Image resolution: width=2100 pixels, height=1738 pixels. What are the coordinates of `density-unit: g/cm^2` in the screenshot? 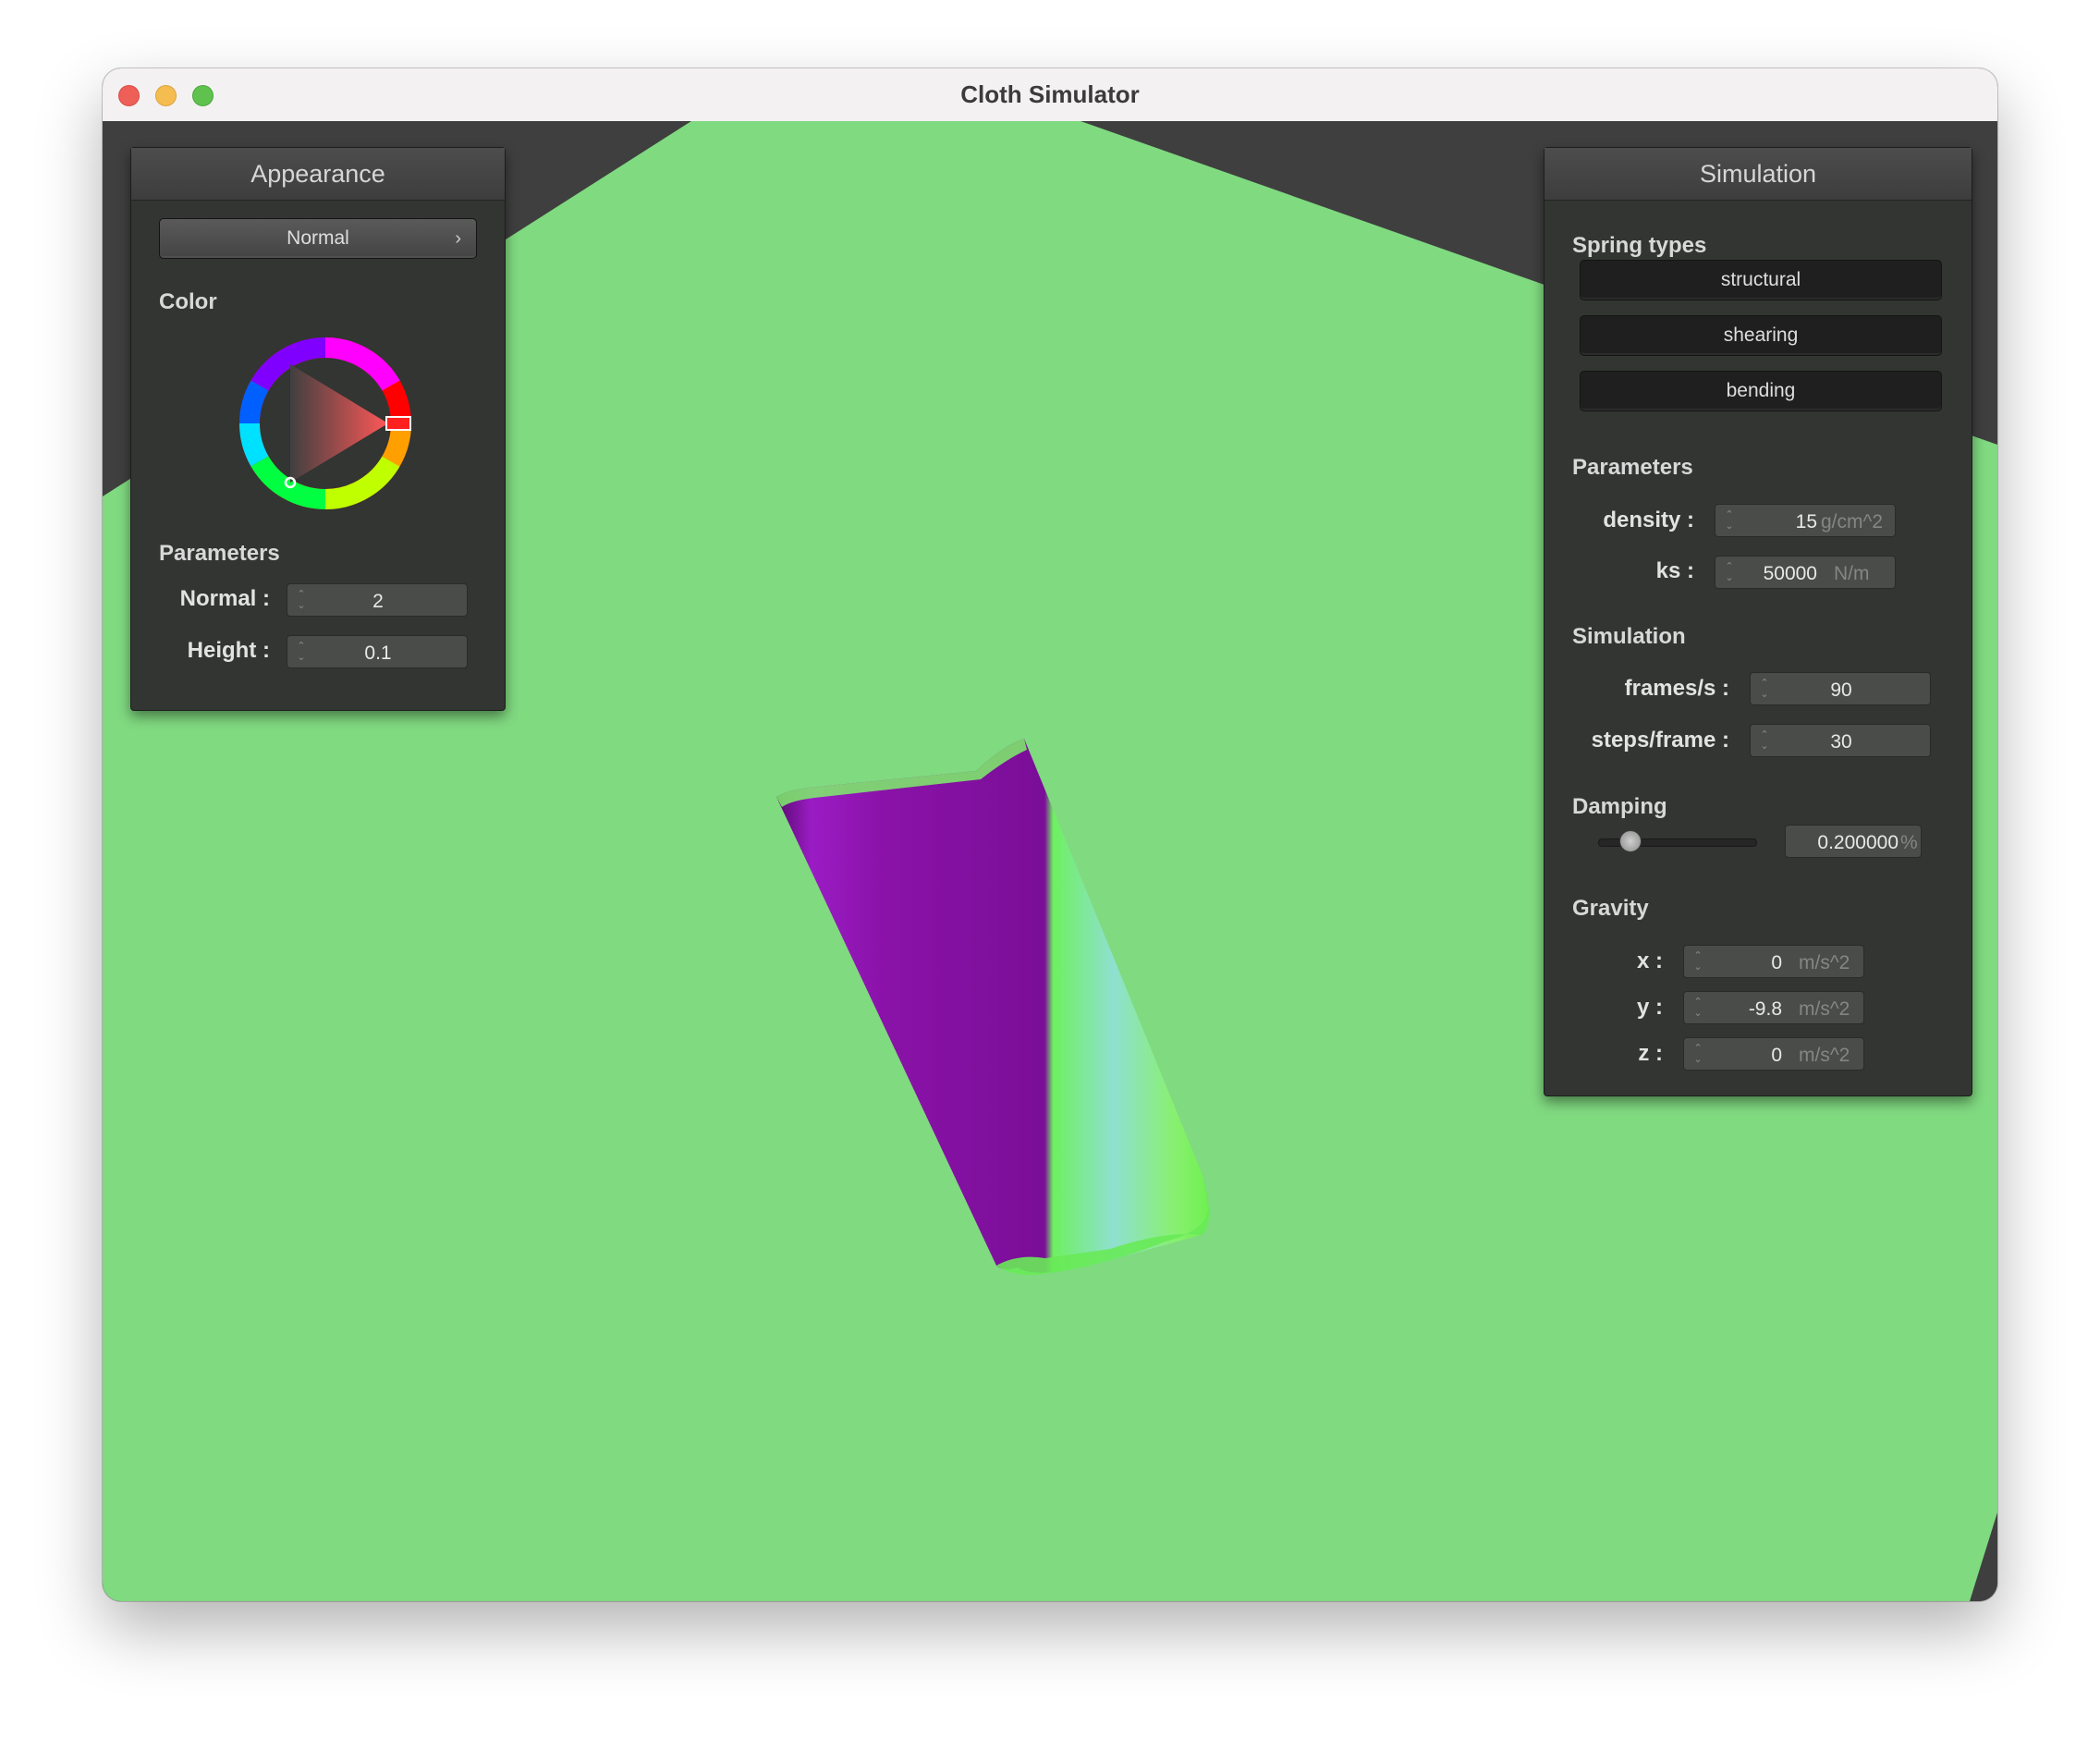 It's located at (1853, 521).